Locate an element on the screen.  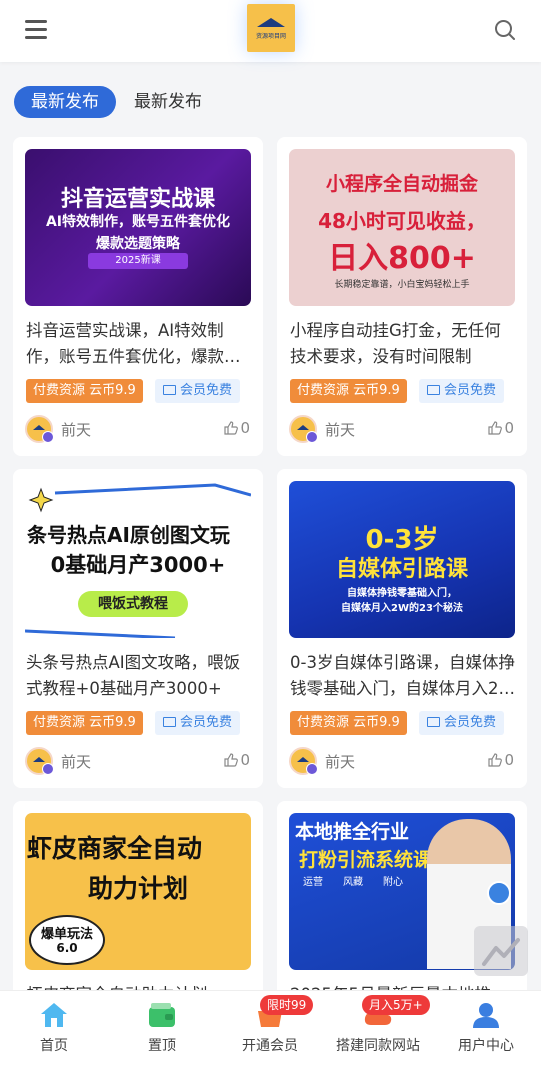
nav-user-center: 用户中心 is located at coordinates (486, 1026).